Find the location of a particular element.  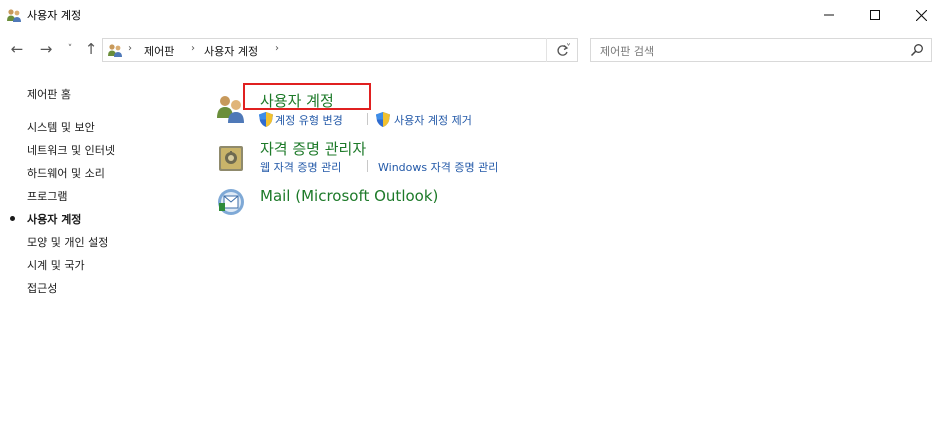

up-button: ↑ is located at coordinates (91, 49).